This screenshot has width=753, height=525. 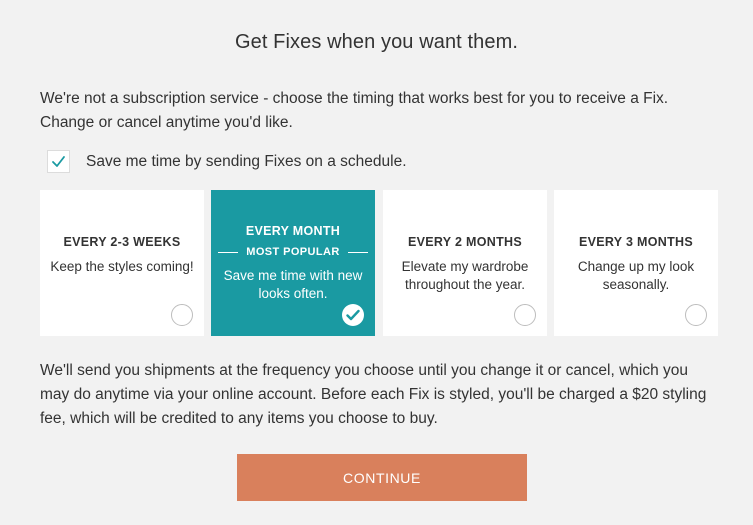 I want to click on option-every-2-3-weeks: EVERY 2-3 WEEKS Keep the styles coming!, so click(x=122, y=263).